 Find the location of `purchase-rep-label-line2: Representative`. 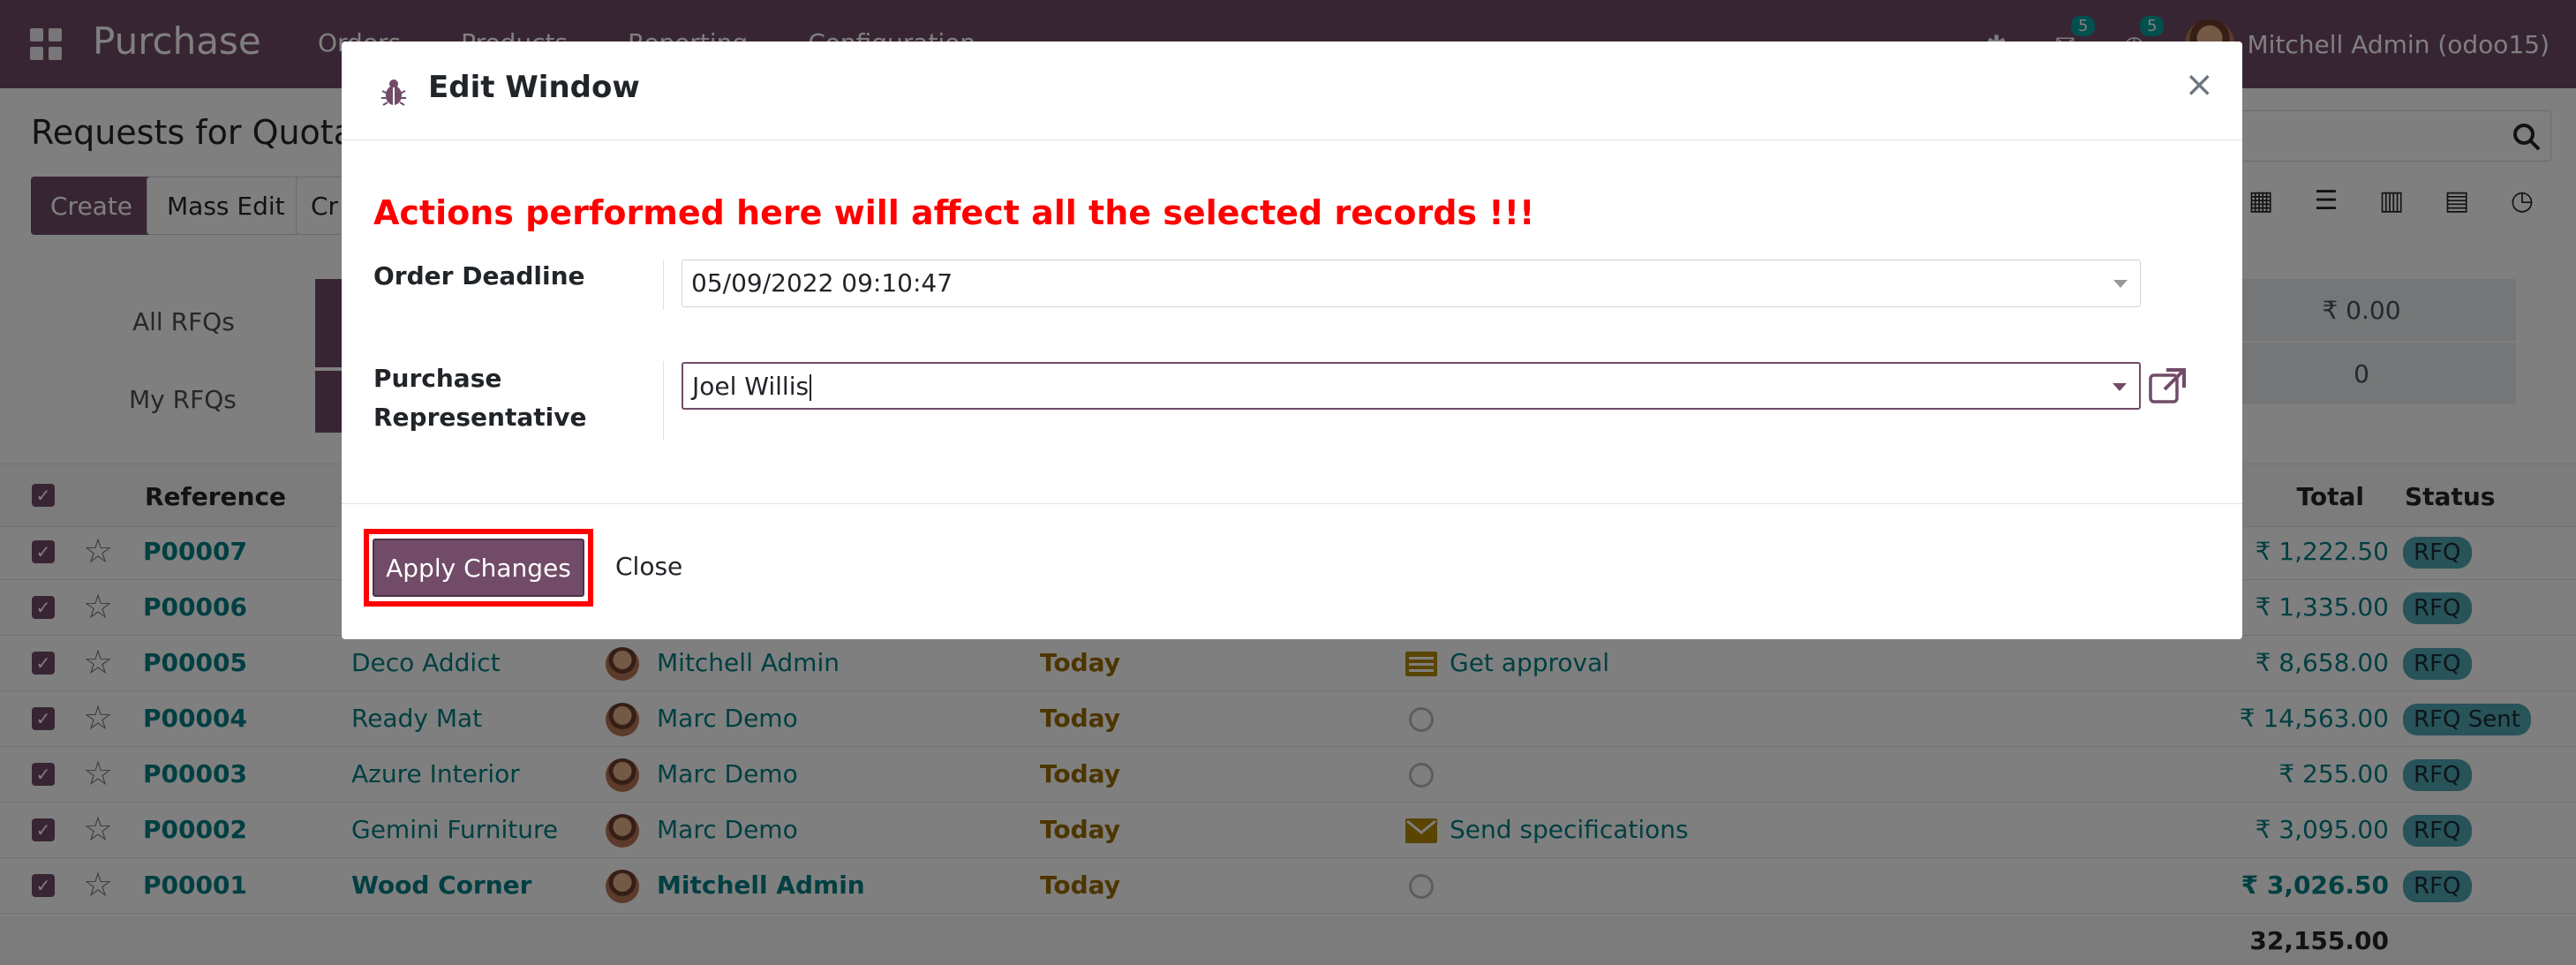

purchase-rep-label-line2: Representative is located at coordinates (480, 417).